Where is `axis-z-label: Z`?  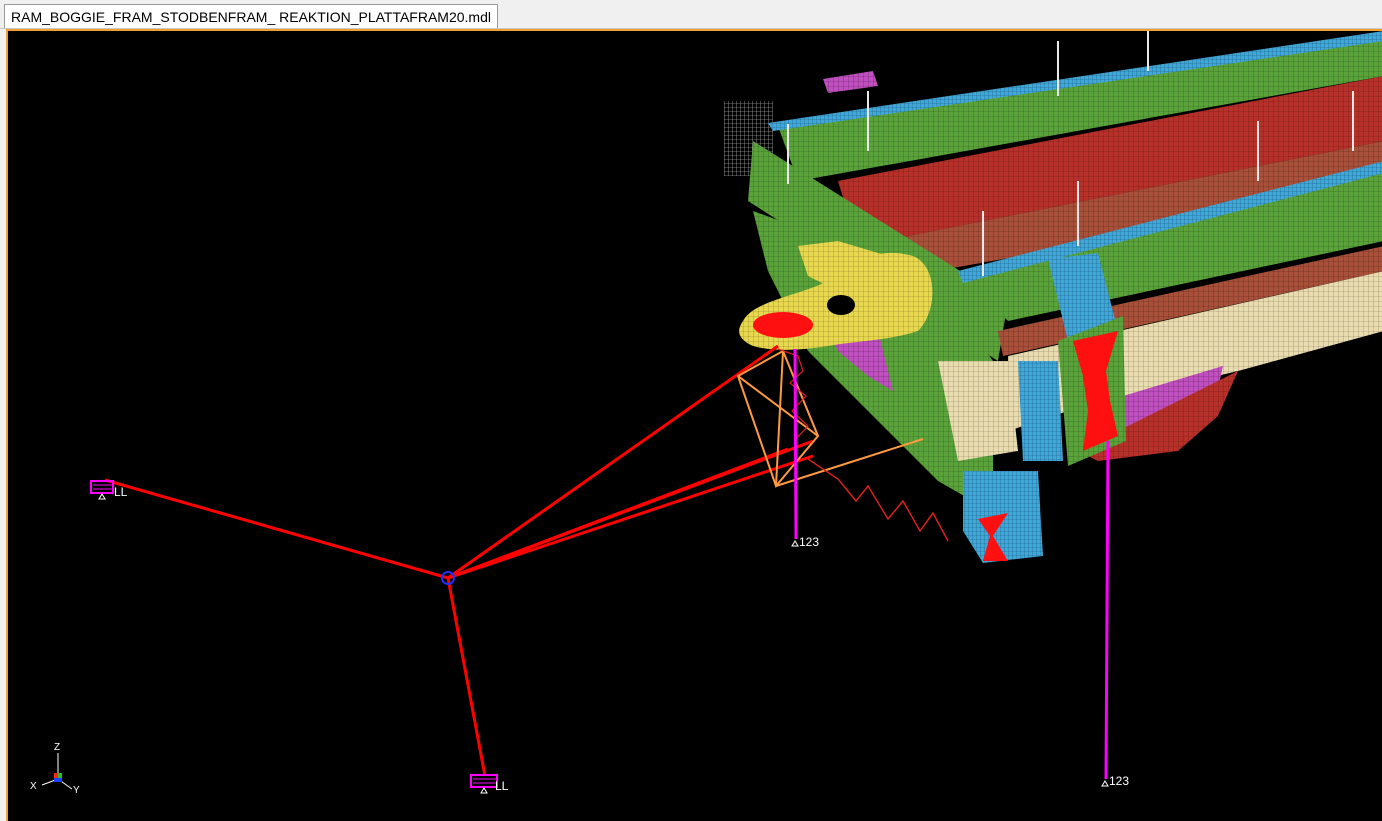 axis-z-label: Z is located at coordinates (57, 747).